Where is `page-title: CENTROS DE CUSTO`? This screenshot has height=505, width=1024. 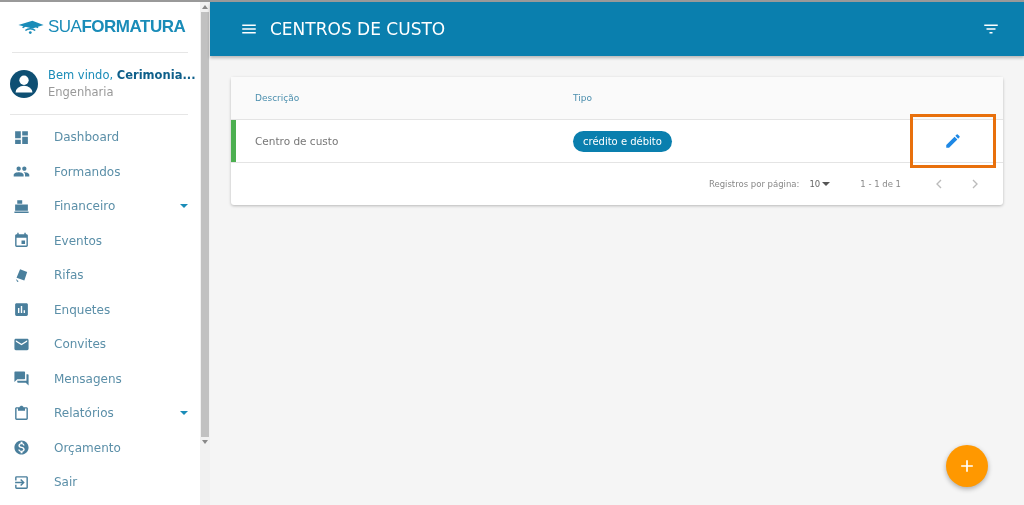
page-title: CENTROS DE CUSTO is located at coordinates (358, 29).